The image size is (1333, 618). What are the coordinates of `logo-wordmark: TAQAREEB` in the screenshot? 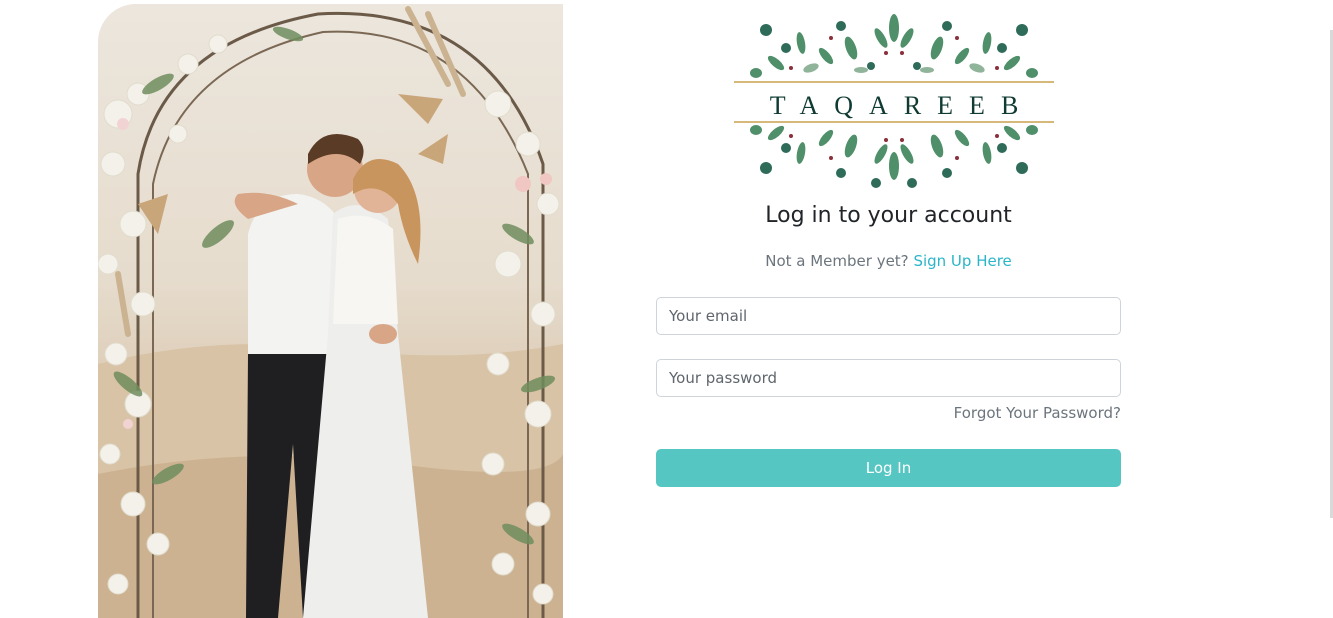 It's located at (902, 105).